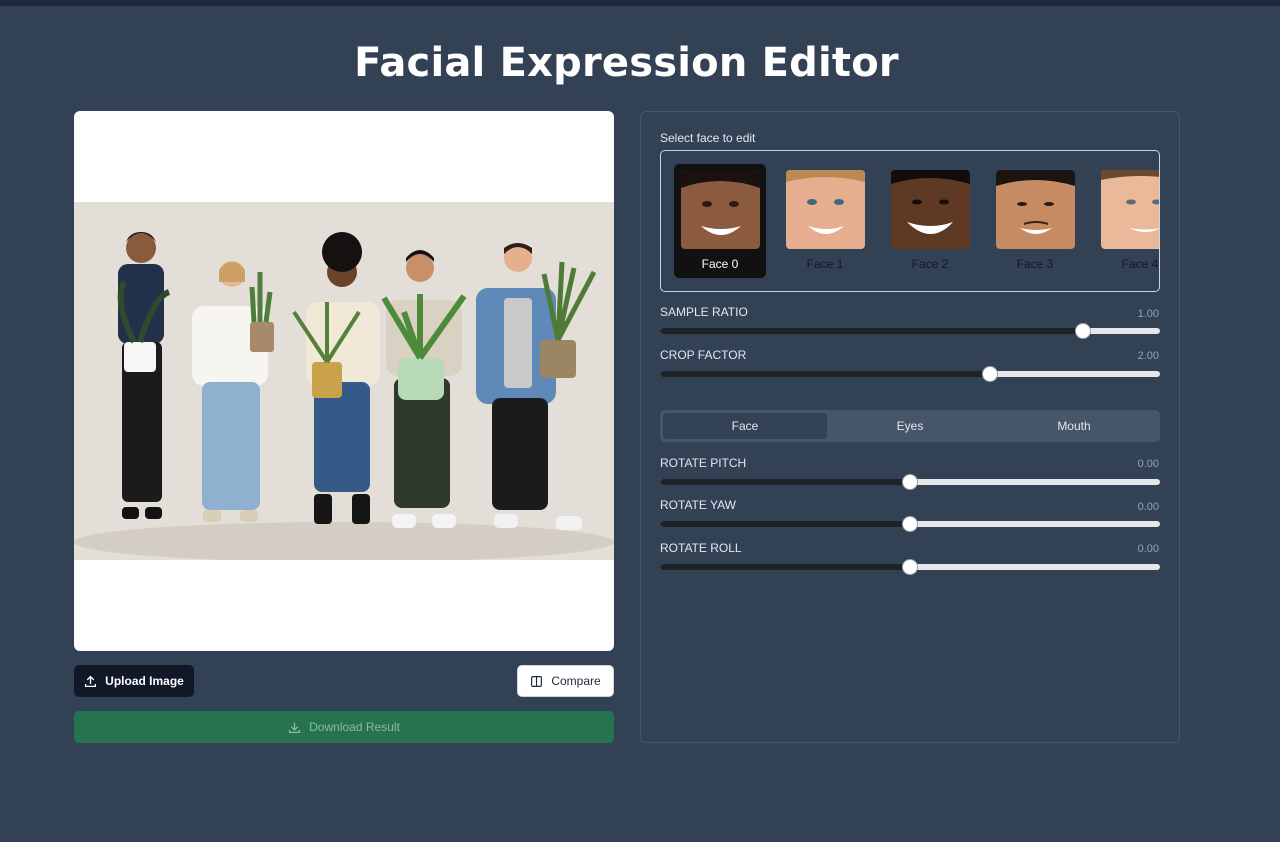 The image size is (1280, 842). Describe the element at coordinates (1140, 264) in the screenshot. I see `face-name: Face 4` at that location.